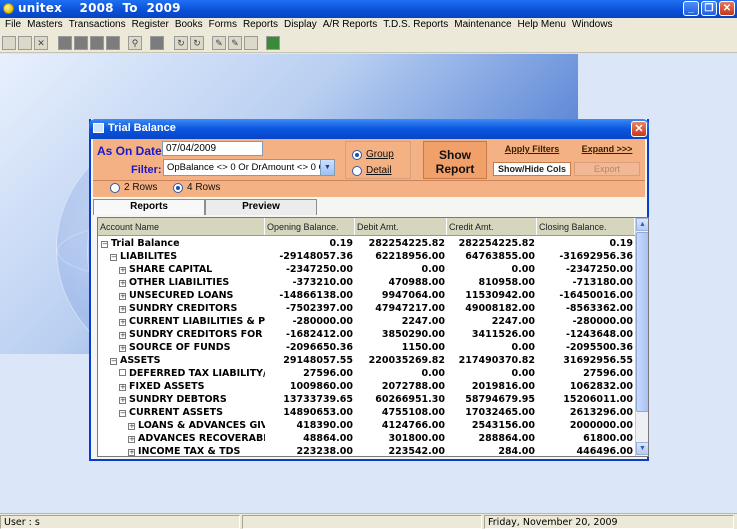 The width and height of the screenshot is (737, 529). What do you see at coordinates (115, 188) in the screenshot?
I see `two-rows-radio` at bounding box center [115, 188].